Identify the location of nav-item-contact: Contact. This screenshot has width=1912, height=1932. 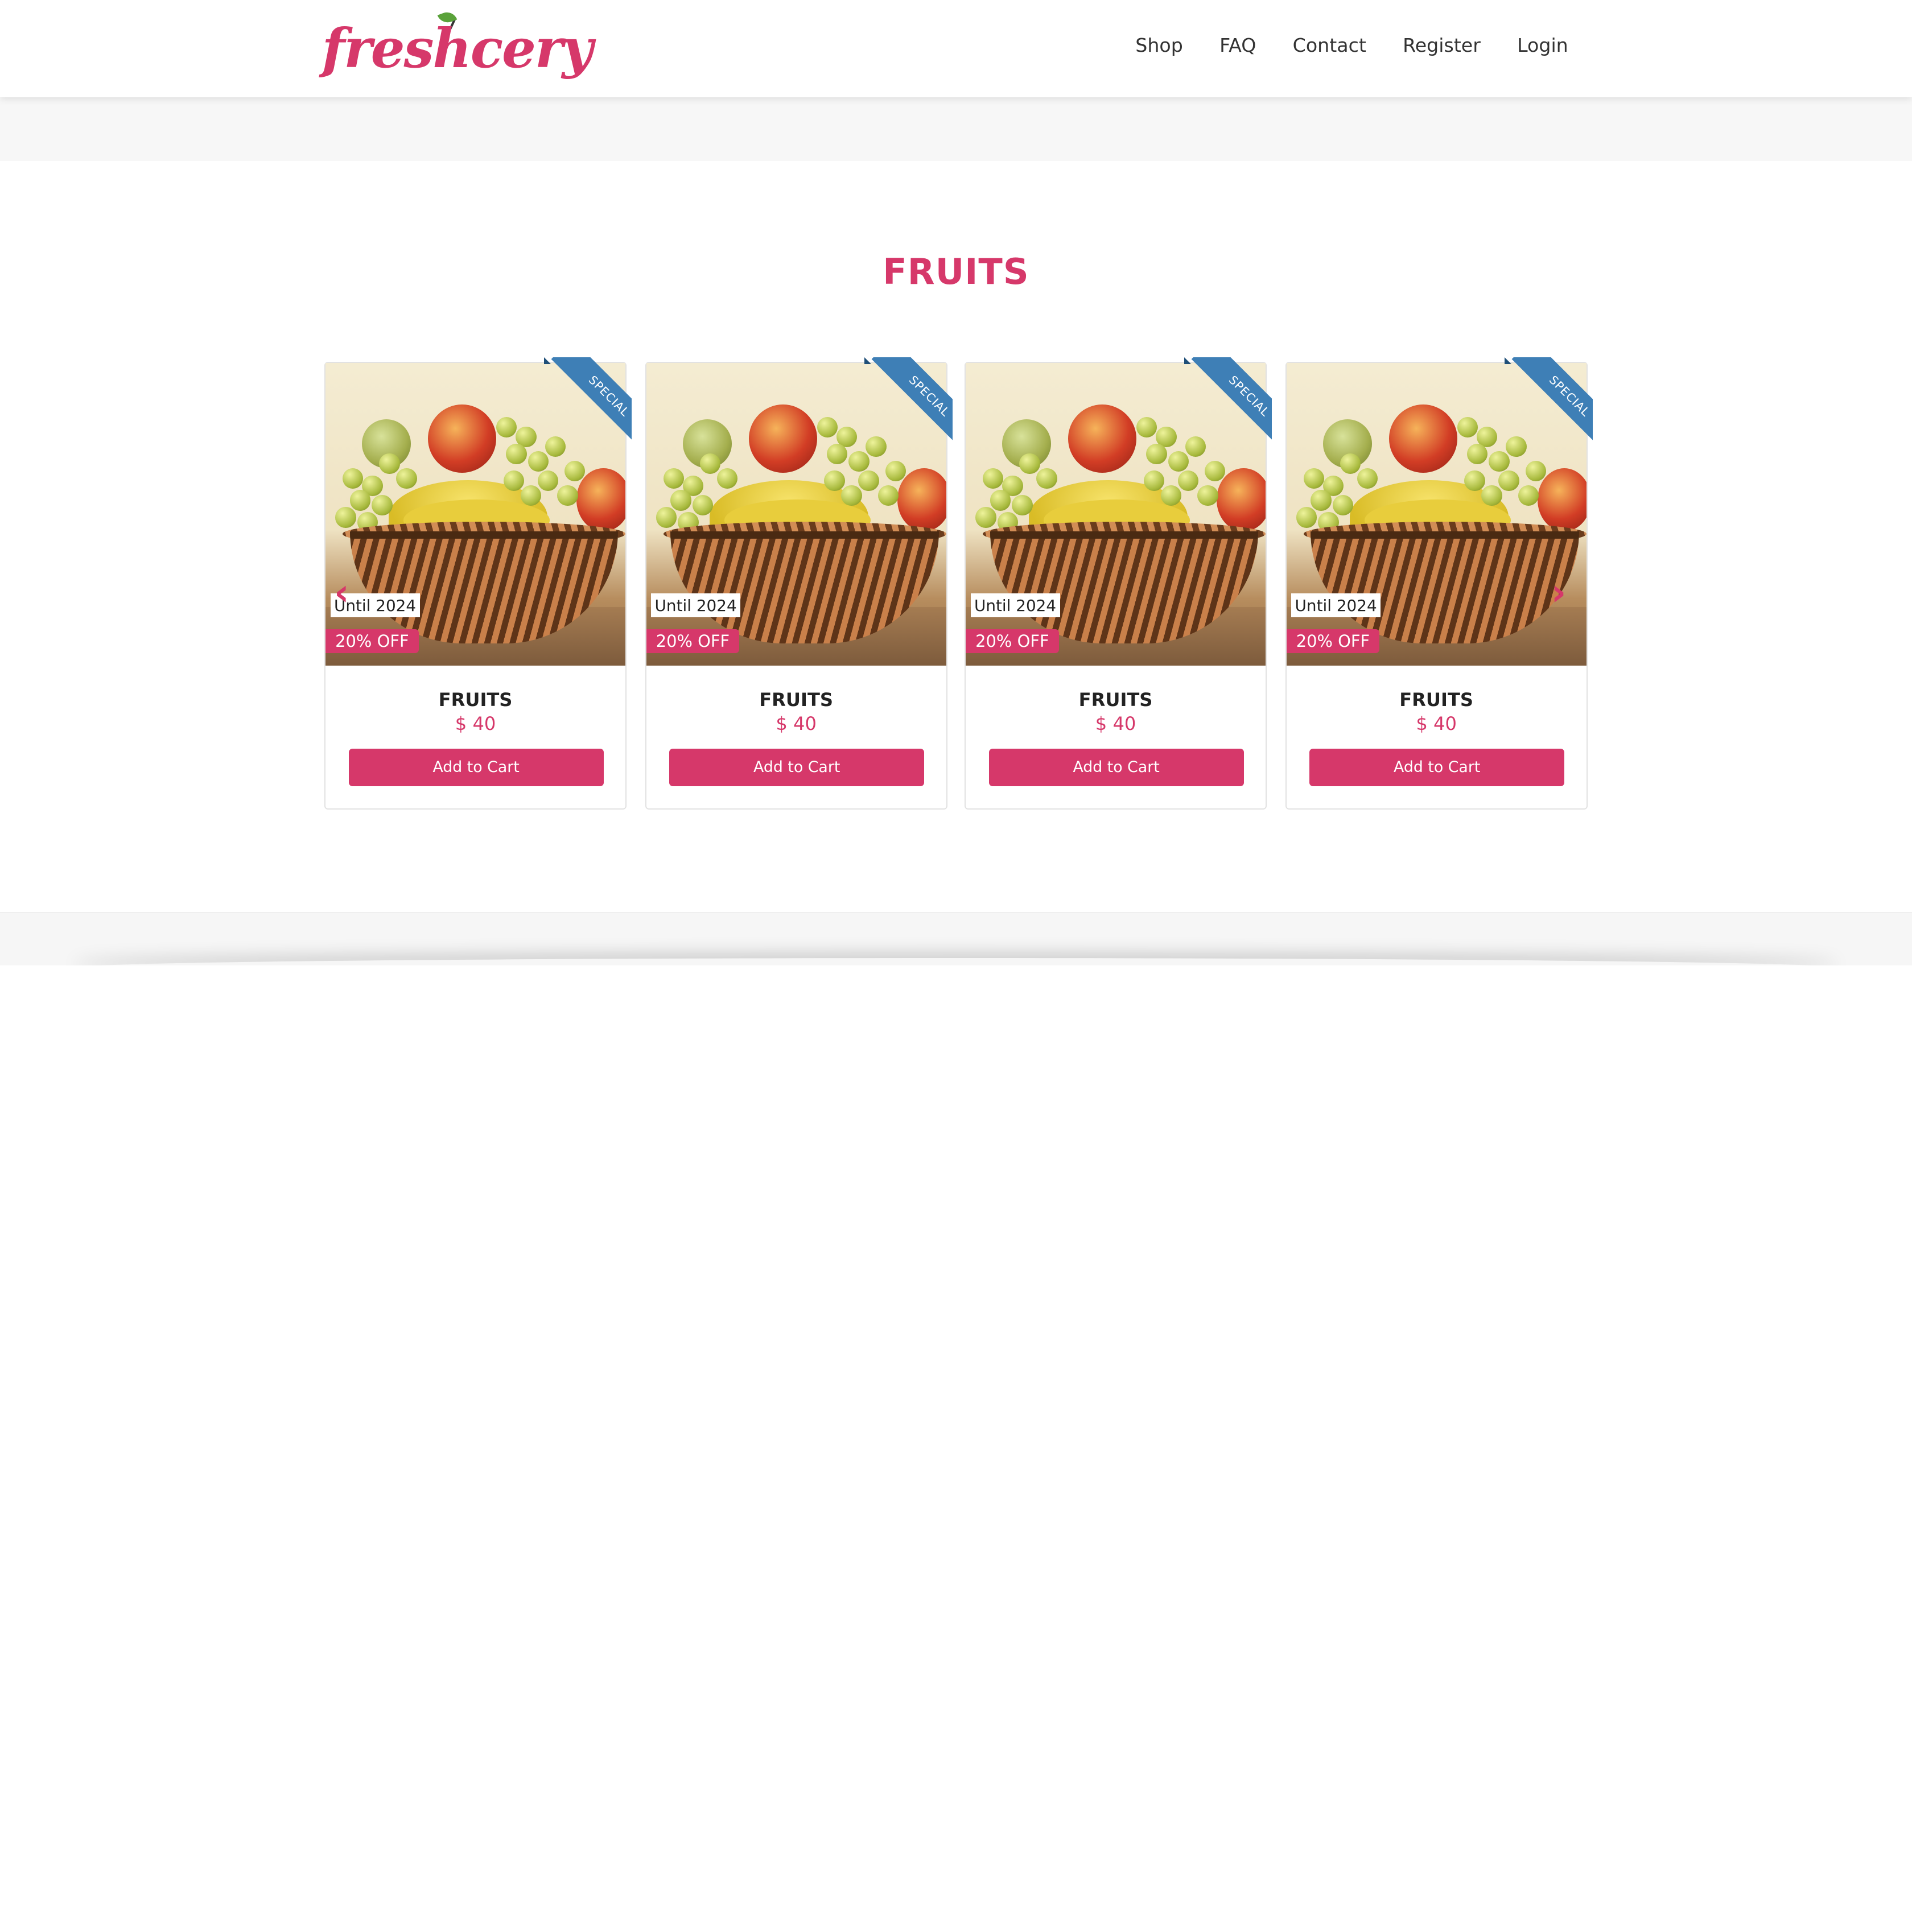
(1329, 45).